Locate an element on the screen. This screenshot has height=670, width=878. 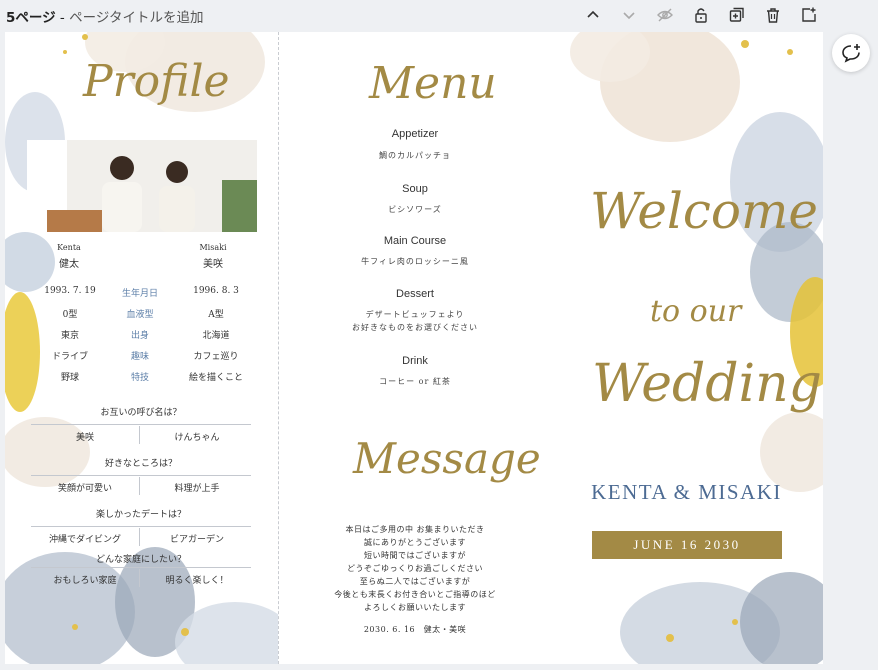
course-dish: 鯛のカルパッチョ is located at coordinates (415, 155).